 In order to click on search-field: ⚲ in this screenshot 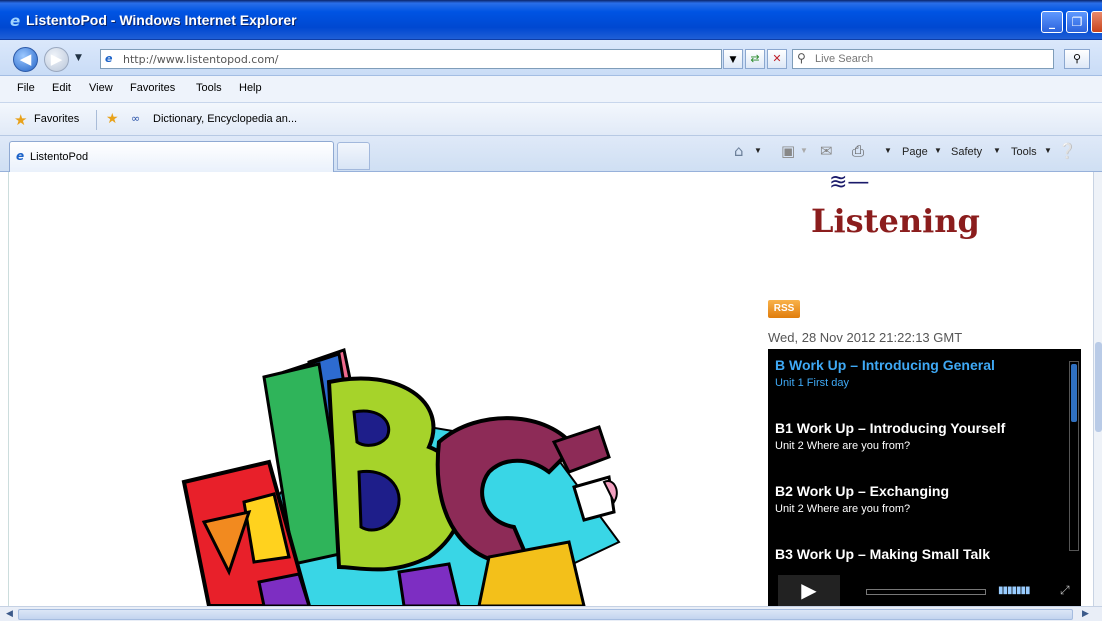, I will do `click(923, 59)`.